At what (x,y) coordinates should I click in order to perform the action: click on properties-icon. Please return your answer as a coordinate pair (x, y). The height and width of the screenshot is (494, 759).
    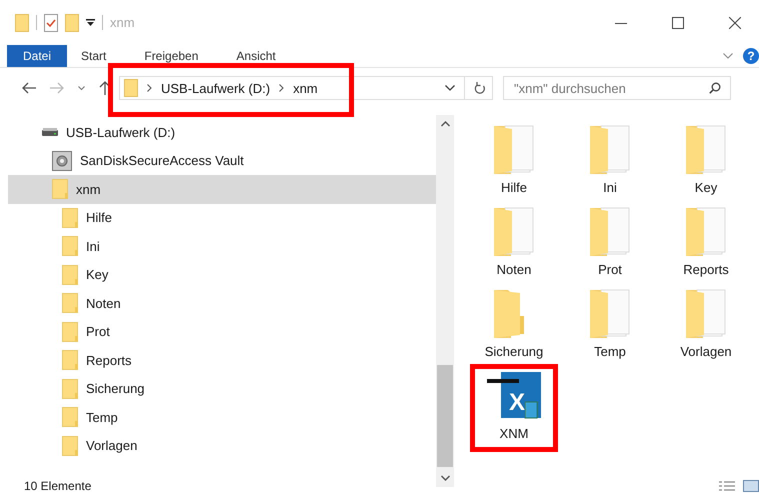
    Looking at the image, I should click on (51, 23).